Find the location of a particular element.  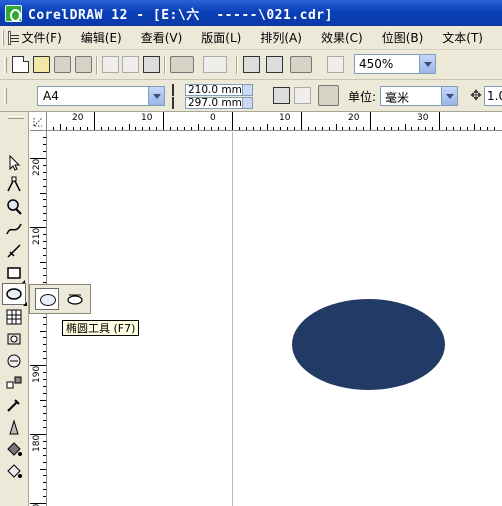

coreldraw-app-icon is located at coordinates (13, 13).